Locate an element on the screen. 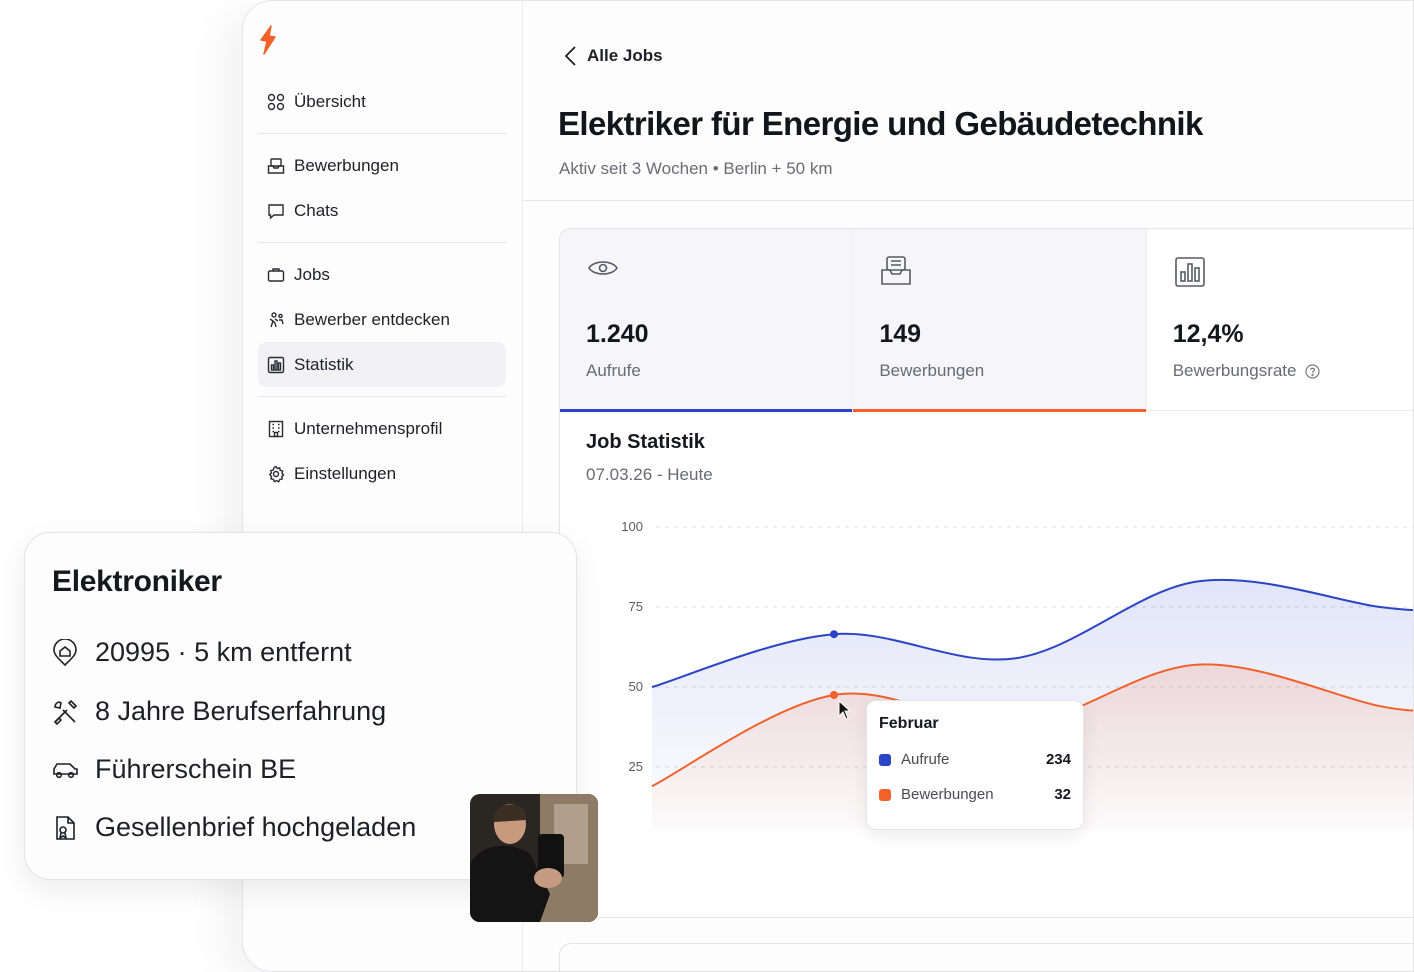 Image resolution: width=1414 pixels, height=972 pixels. candidate-location-text: 20995 · 5 km entfernt is located at coordinates (223, 652).